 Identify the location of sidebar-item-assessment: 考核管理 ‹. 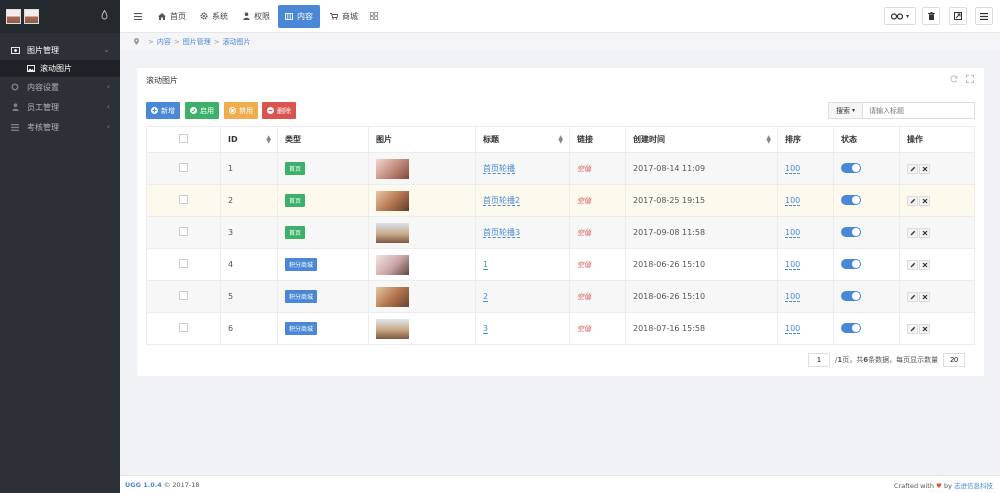
(60, 127).